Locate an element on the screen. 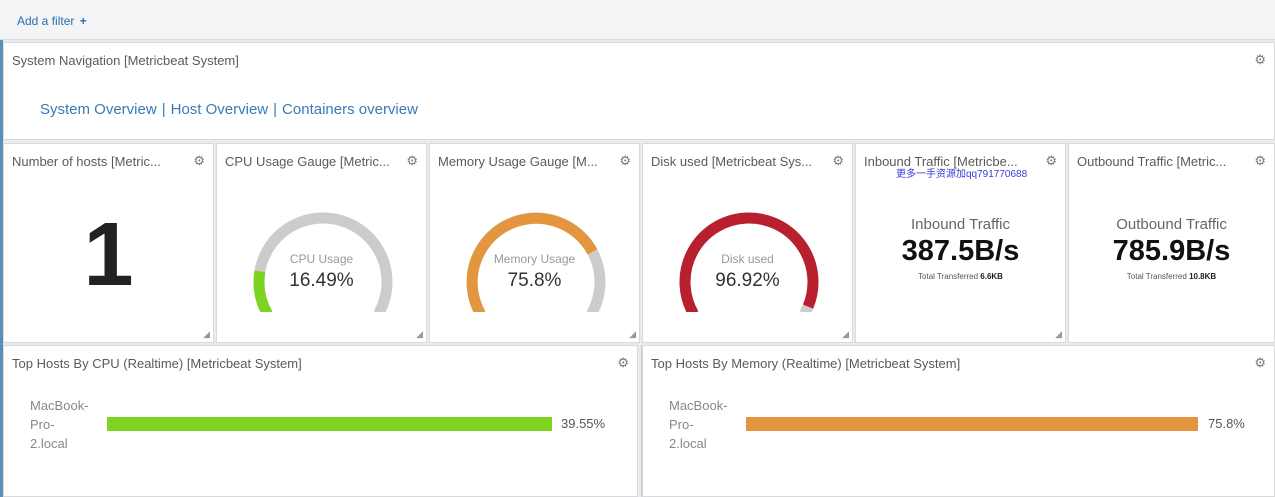 This screenshot has width=1275, height=497. system-overview-link: System Overview is located at coordinates (98, 109).